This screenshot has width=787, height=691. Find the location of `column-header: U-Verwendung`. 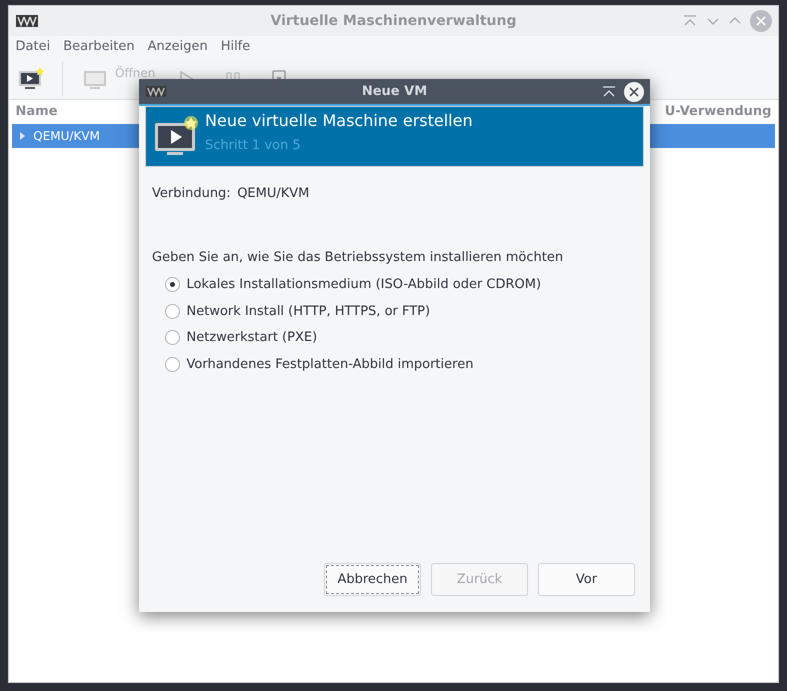

column-header: U-Verwendung is located at coordinates (718, 112).